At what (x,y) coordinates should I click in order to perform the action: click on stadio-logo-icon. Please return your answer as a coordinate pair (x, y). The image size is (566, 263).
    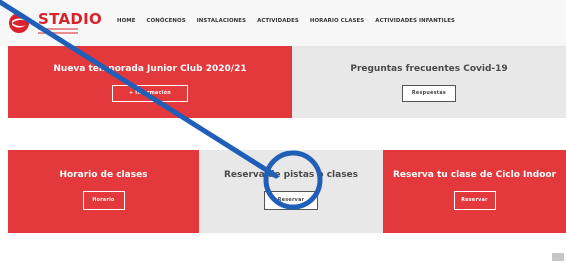
    Looking at the image, I should click on (19, 23).